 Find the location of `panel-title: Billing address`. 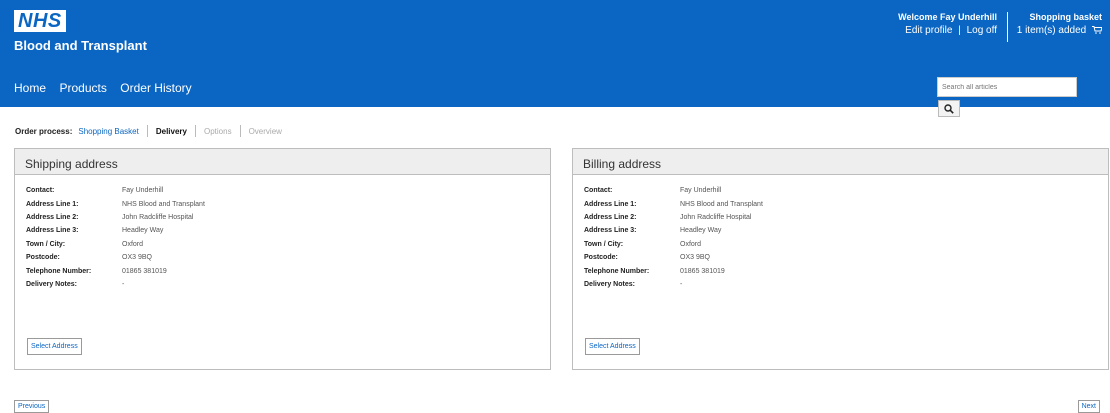

panel-title: Billing address is located at coordinates (622, 164).